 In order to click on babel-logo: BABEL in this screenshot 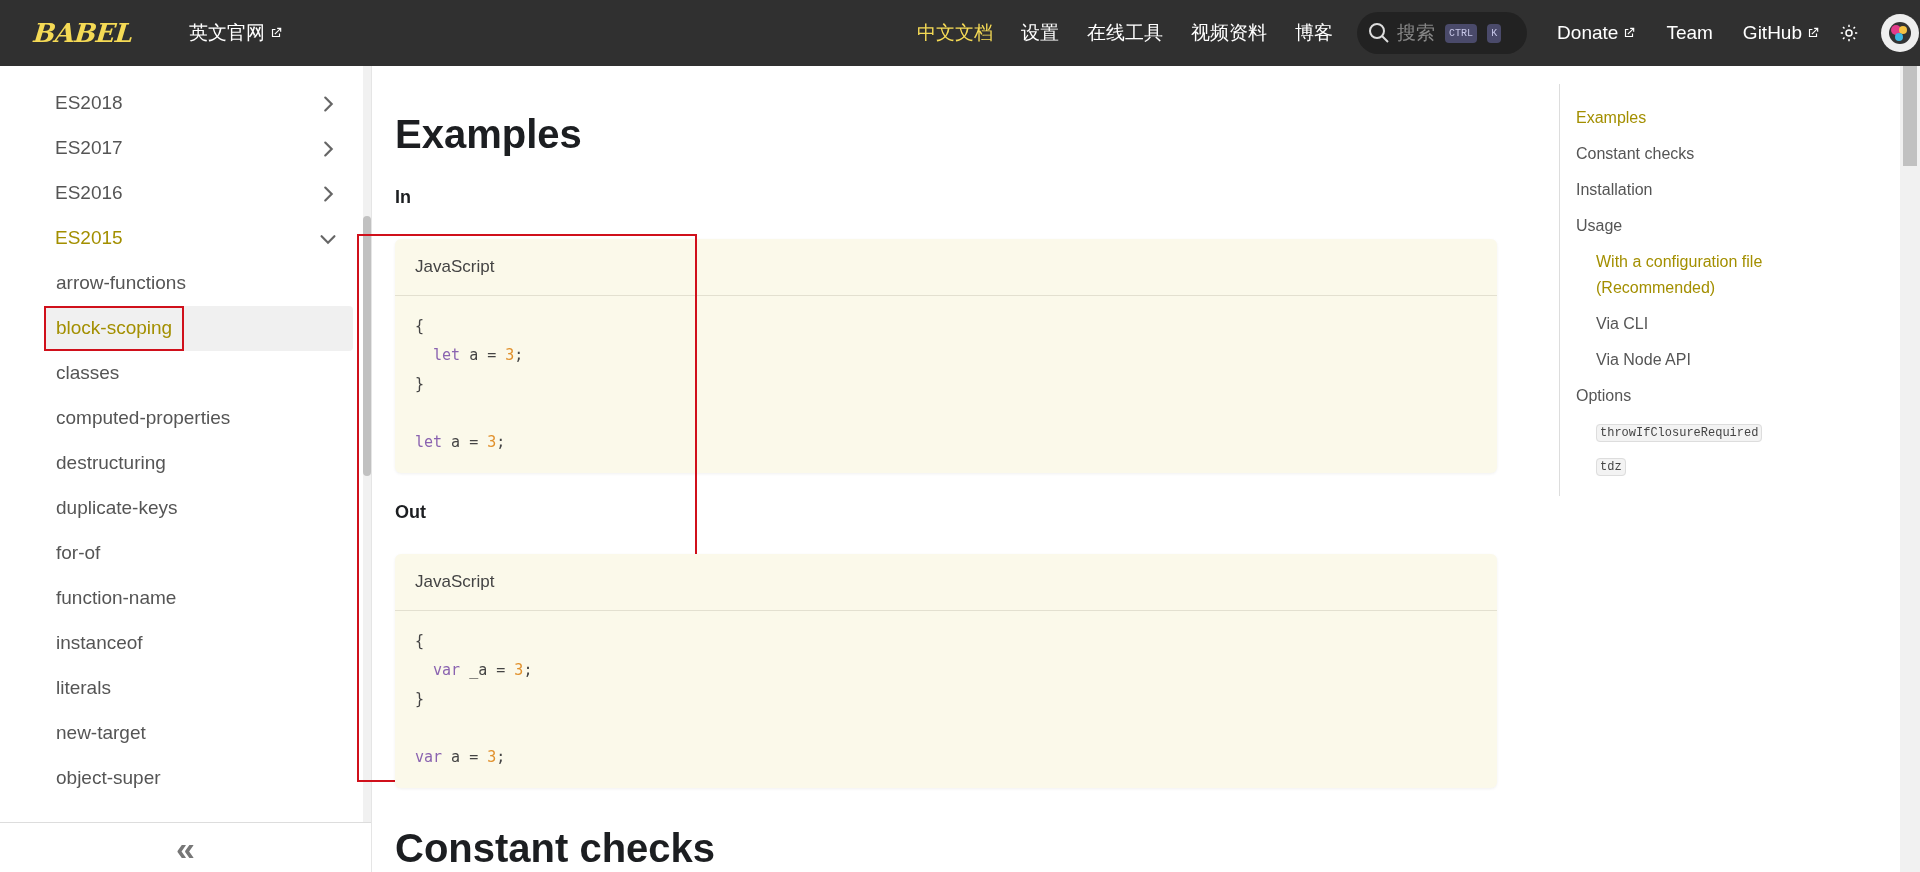, I will do `click(83, 33)`.